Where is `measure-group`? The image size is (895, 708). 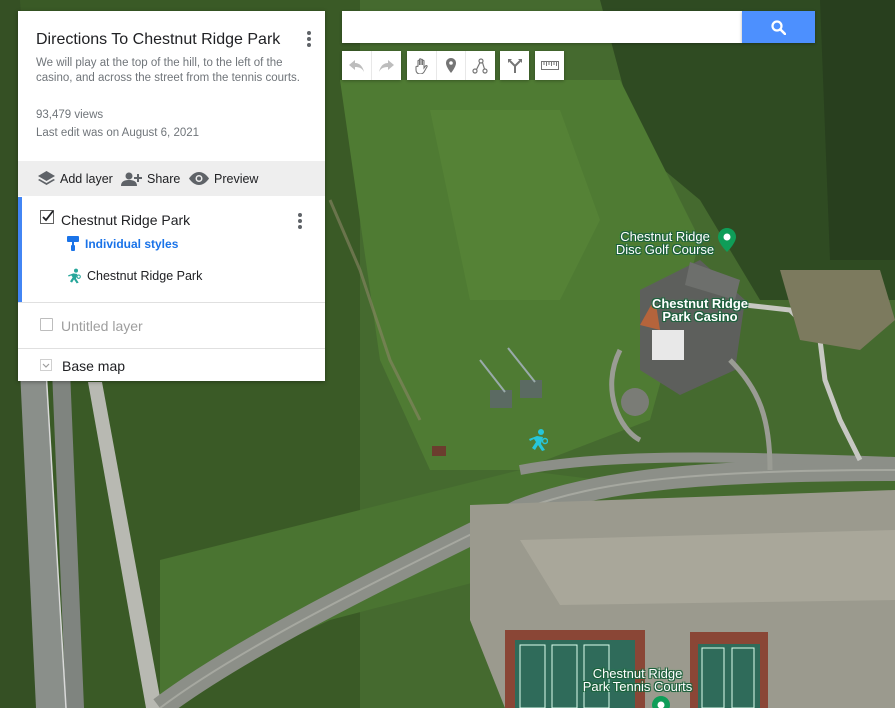 measure-group is located at coordinates (549, 65).